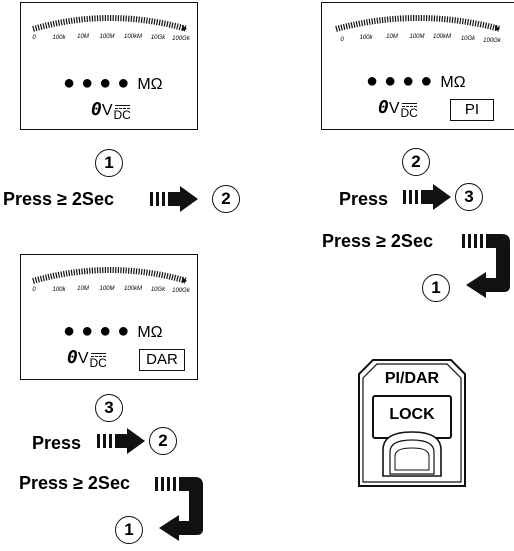  Describe the element at coordinates (412, 414) in the screenshot. I see `lock-label: LOCK` at that location.